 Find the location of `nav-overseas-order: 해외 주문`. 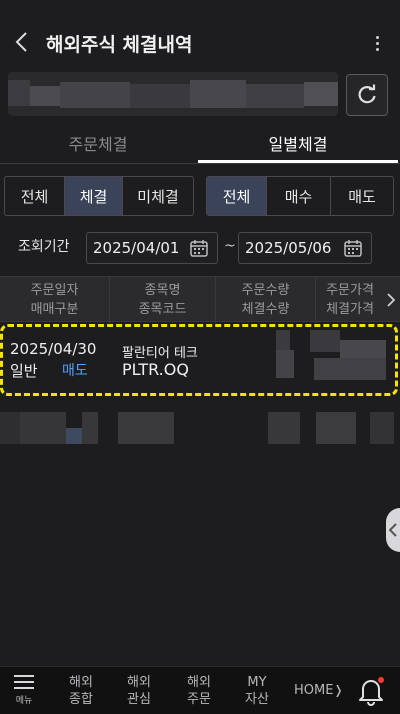

nav-overseas-order: 해외 주문 is located at coordinates (199, 691).